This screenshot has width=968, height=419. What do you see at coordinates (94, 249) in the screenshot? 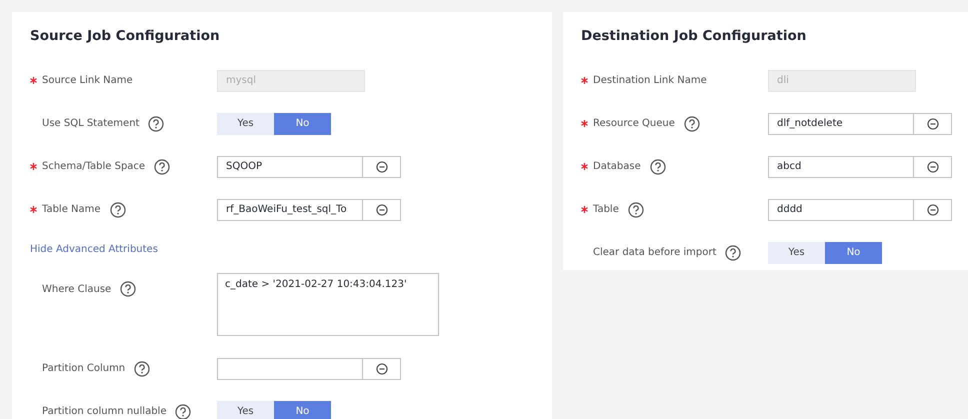
I see `hide-advanced-link: Hide Advanced Attributes` at bounding box center [94, 249].